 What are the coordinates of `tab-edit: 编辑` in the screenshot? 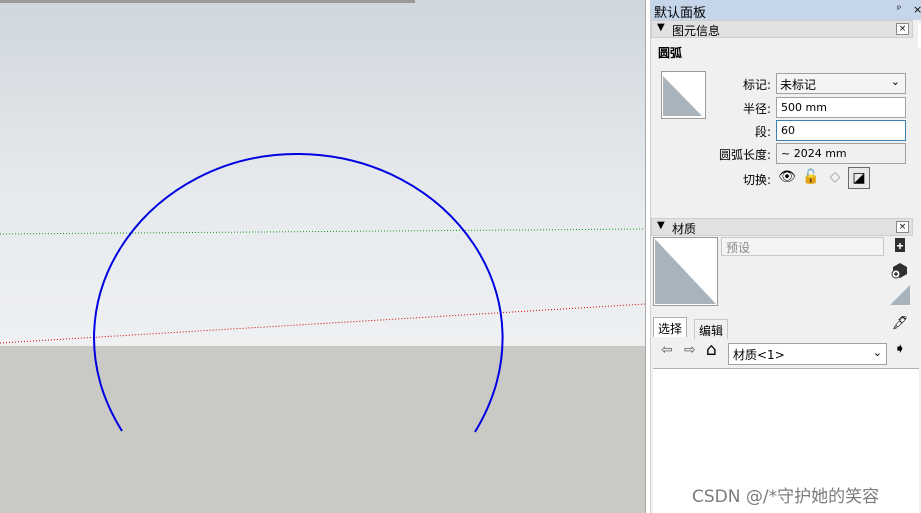 It's located at (711, 329).